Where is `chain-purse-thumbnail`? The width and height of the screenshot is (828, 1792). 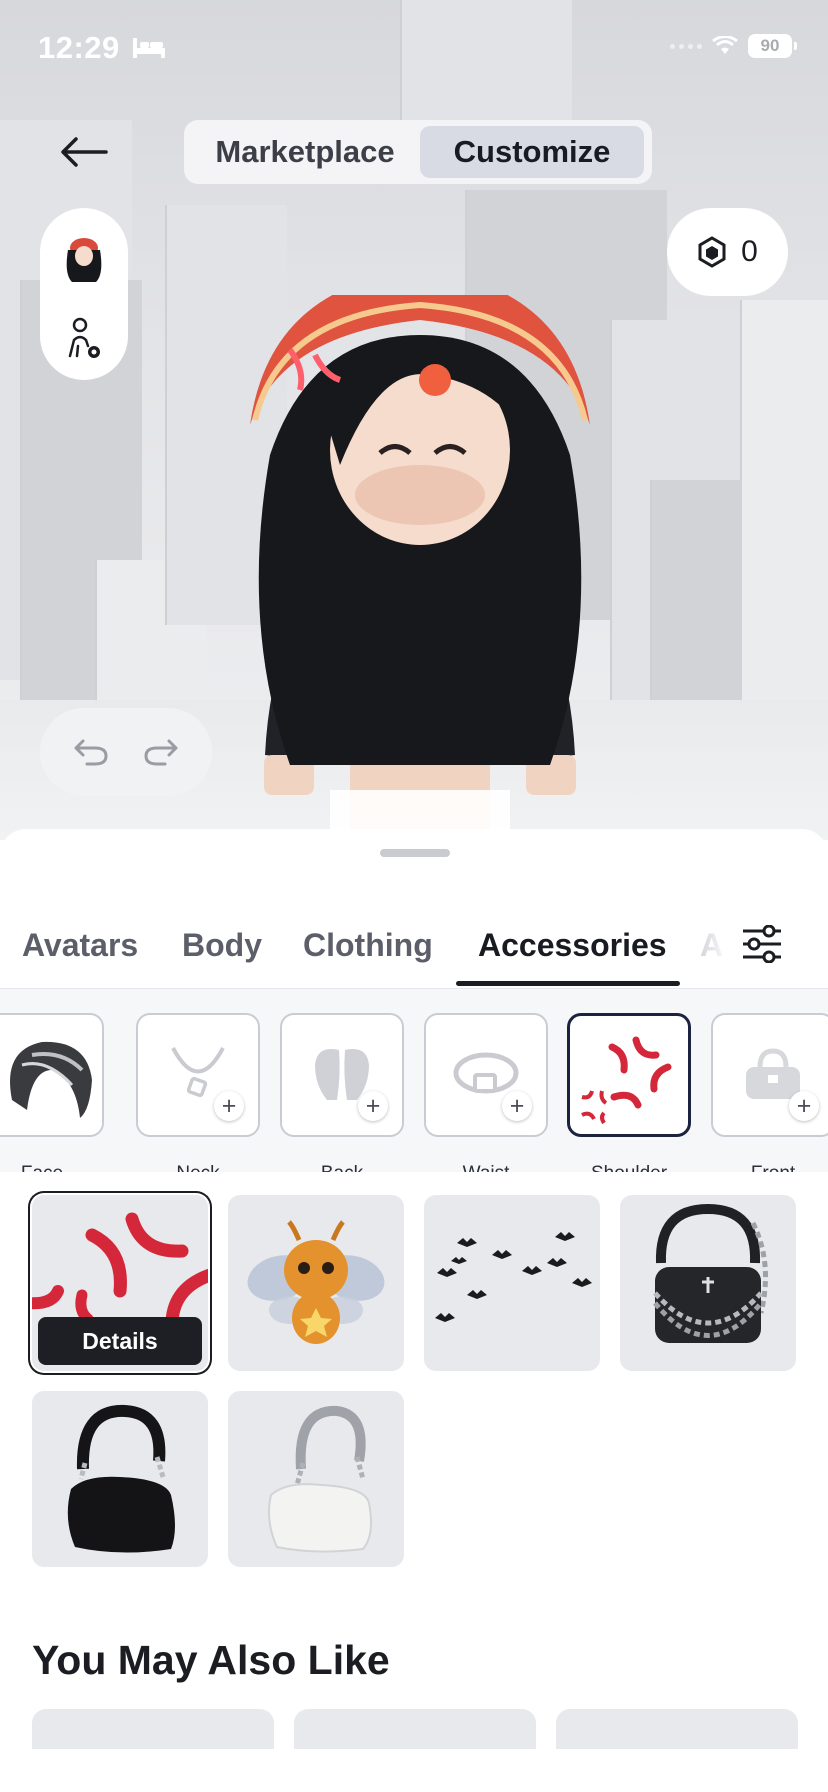 chain-purse-thumbnail is located at coordinates (710, 1273).